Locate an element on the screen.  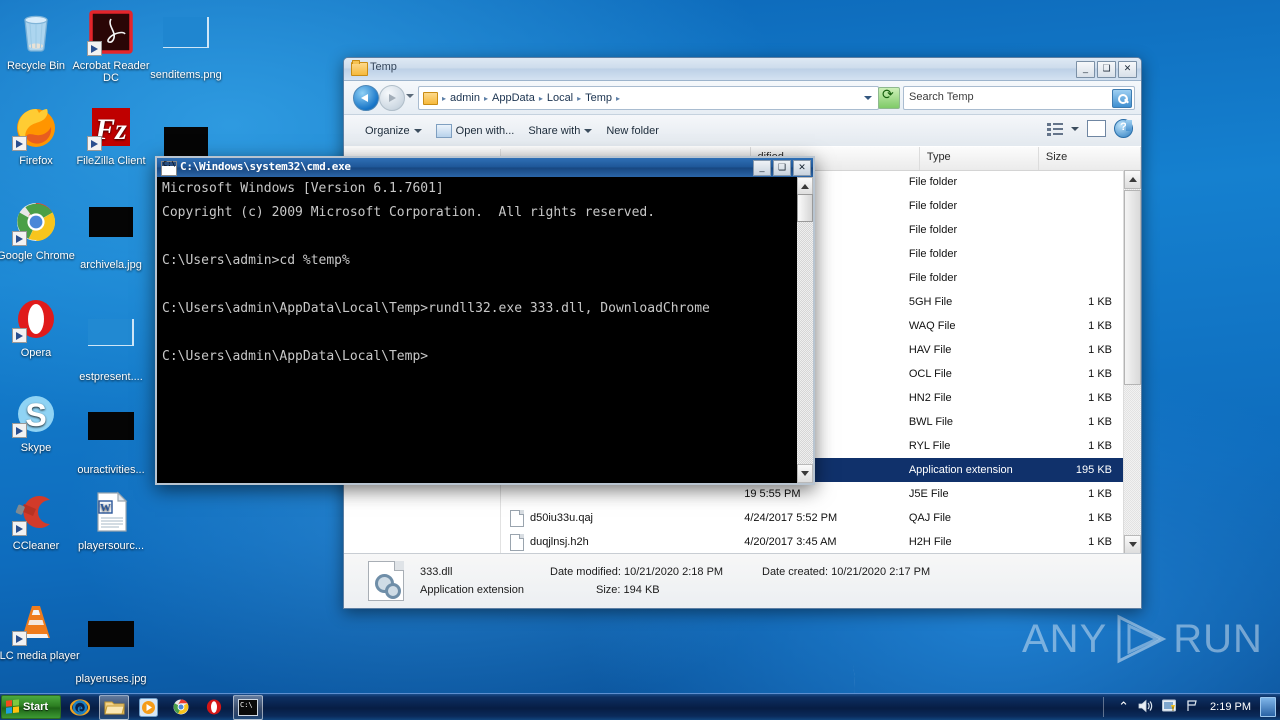
details-date-modified-value: 10/21/2020 2:18 PM is located at coordinates (674, 572).